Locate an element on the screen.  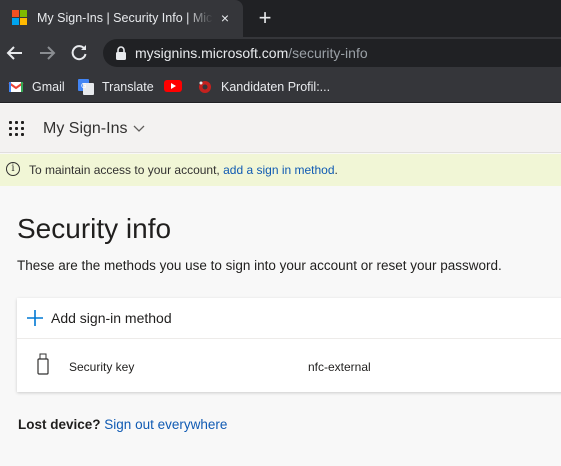
address-bar: mysignins.microsoft.com/security-info is located at coordinates (332, 53).